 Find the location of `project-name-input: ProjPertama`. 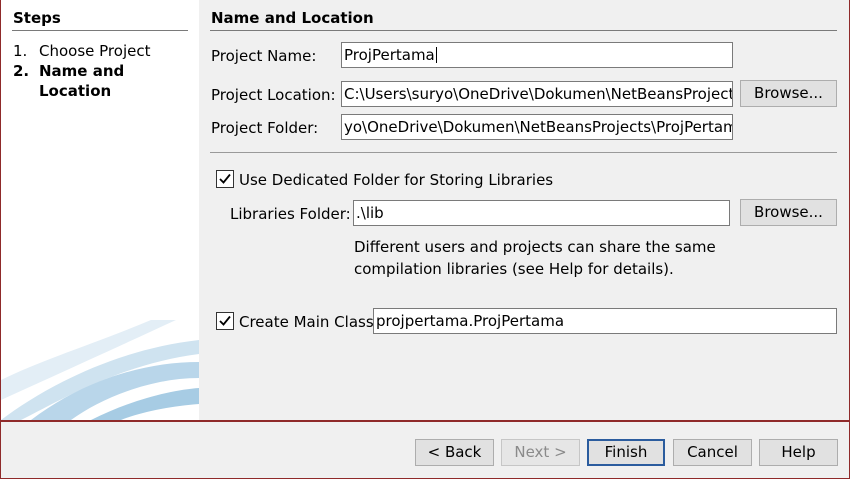

project-name-input: ProjPertama is located at coordinates (537, 55).